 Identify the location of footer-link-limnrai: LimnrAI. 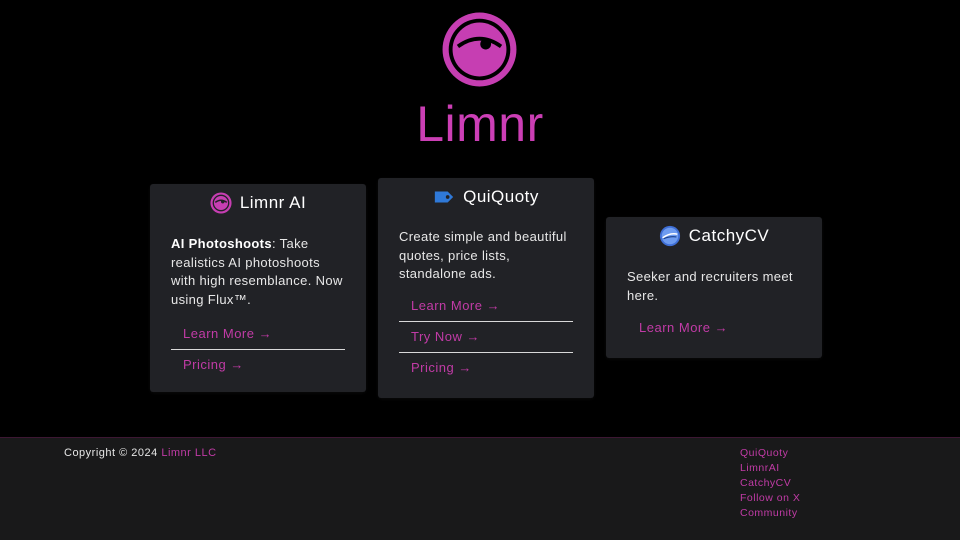
(770, 468).